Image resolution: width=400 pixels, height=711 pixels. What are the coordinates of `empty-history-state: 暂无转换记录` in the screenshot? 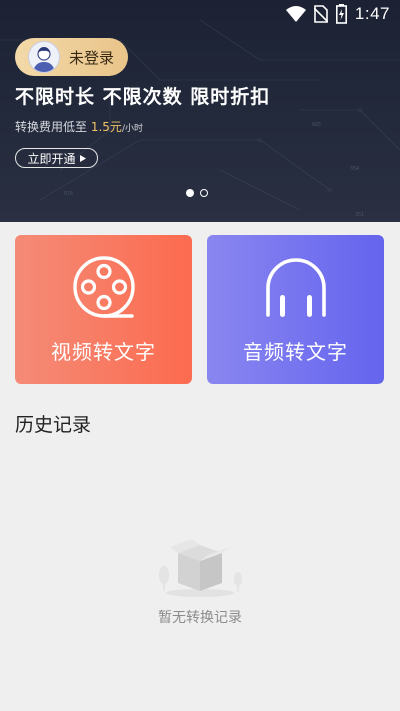 It's located at (200, 580).